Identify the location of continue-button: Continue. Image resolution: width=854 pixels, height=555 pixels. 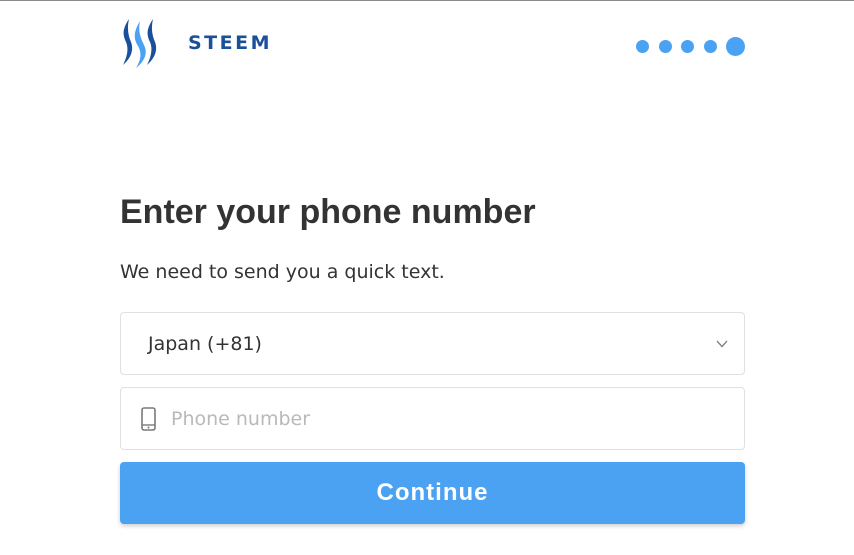
(432, 493).